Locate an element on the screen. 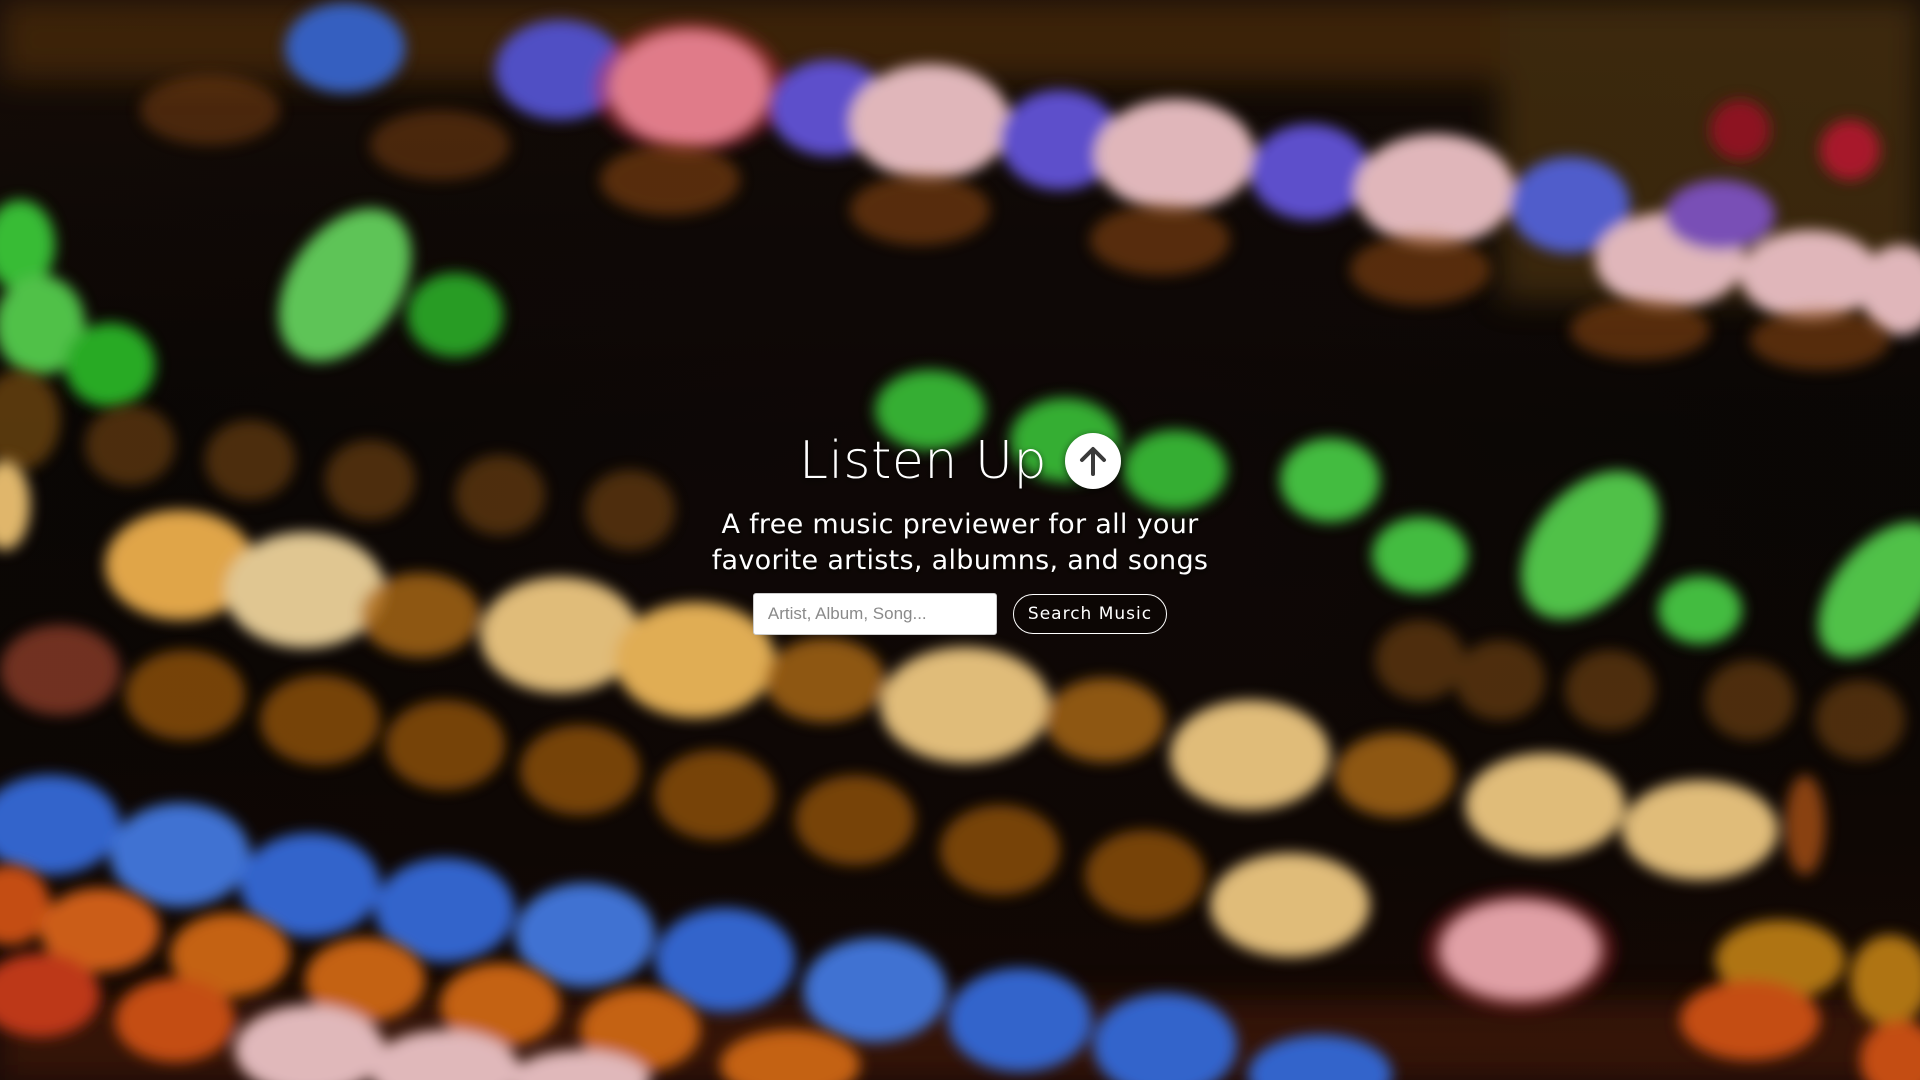 This screenshot has width=1920, height=1080. search-form: Search Music is located at coordinates (960, 614).